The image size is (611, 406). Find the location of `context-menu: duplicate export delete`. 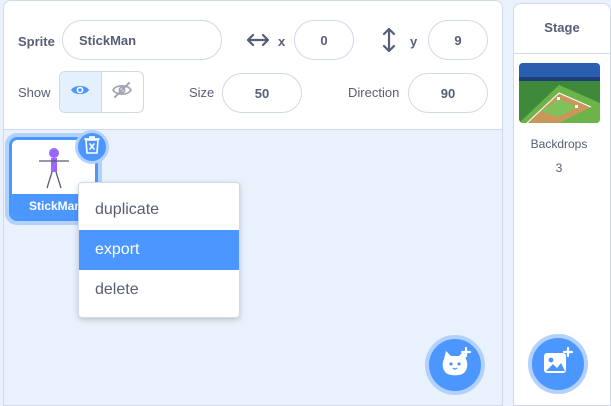

context-menu: duplicate export delete is located at coordinates (159, 250).